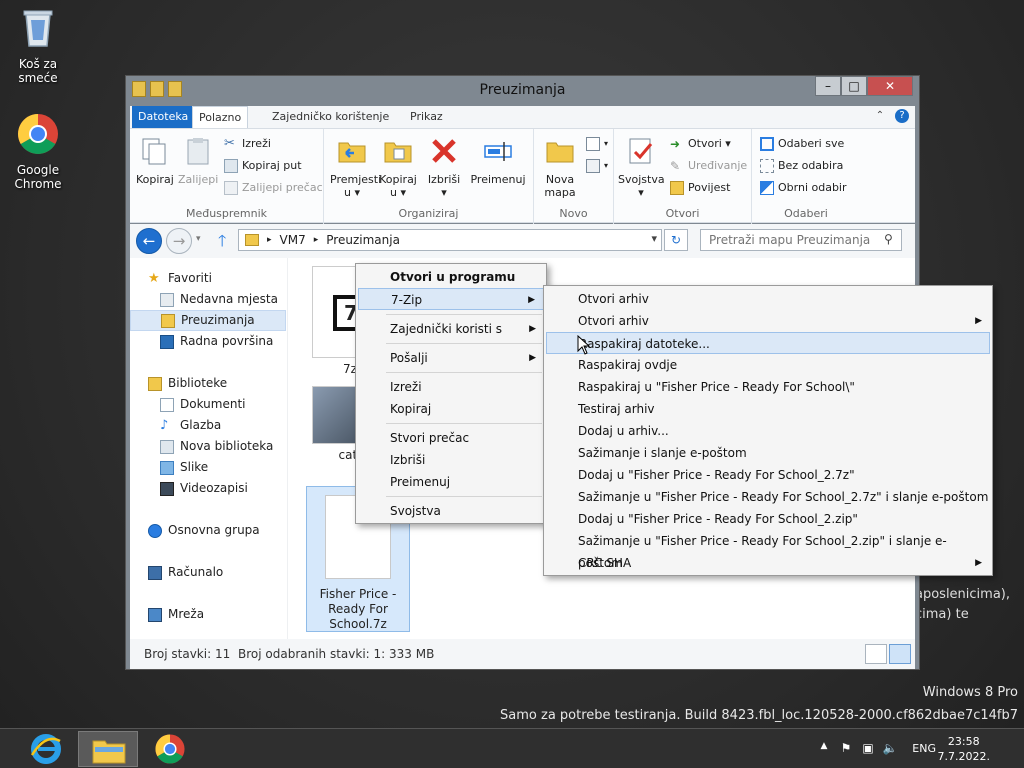  Describe the element at coordinates (155, 160) in the screenshot. I see `copy-button: Kopiraj` at that location.